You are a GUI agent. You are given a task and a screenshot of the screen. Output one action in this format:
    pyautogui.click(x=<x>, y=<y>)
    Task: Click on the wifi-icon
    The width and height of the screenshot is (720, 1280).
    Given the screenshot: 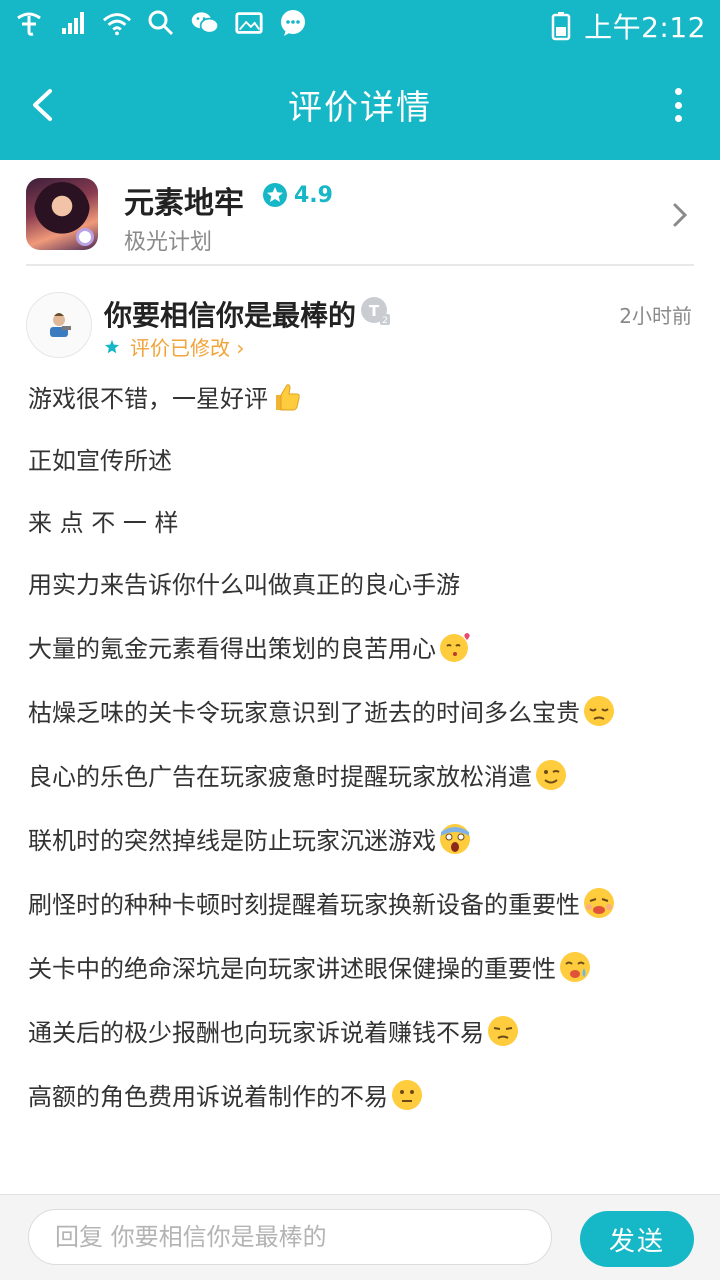 What is the action you would take?
    pyautogui.click(x=117, y=23)
    